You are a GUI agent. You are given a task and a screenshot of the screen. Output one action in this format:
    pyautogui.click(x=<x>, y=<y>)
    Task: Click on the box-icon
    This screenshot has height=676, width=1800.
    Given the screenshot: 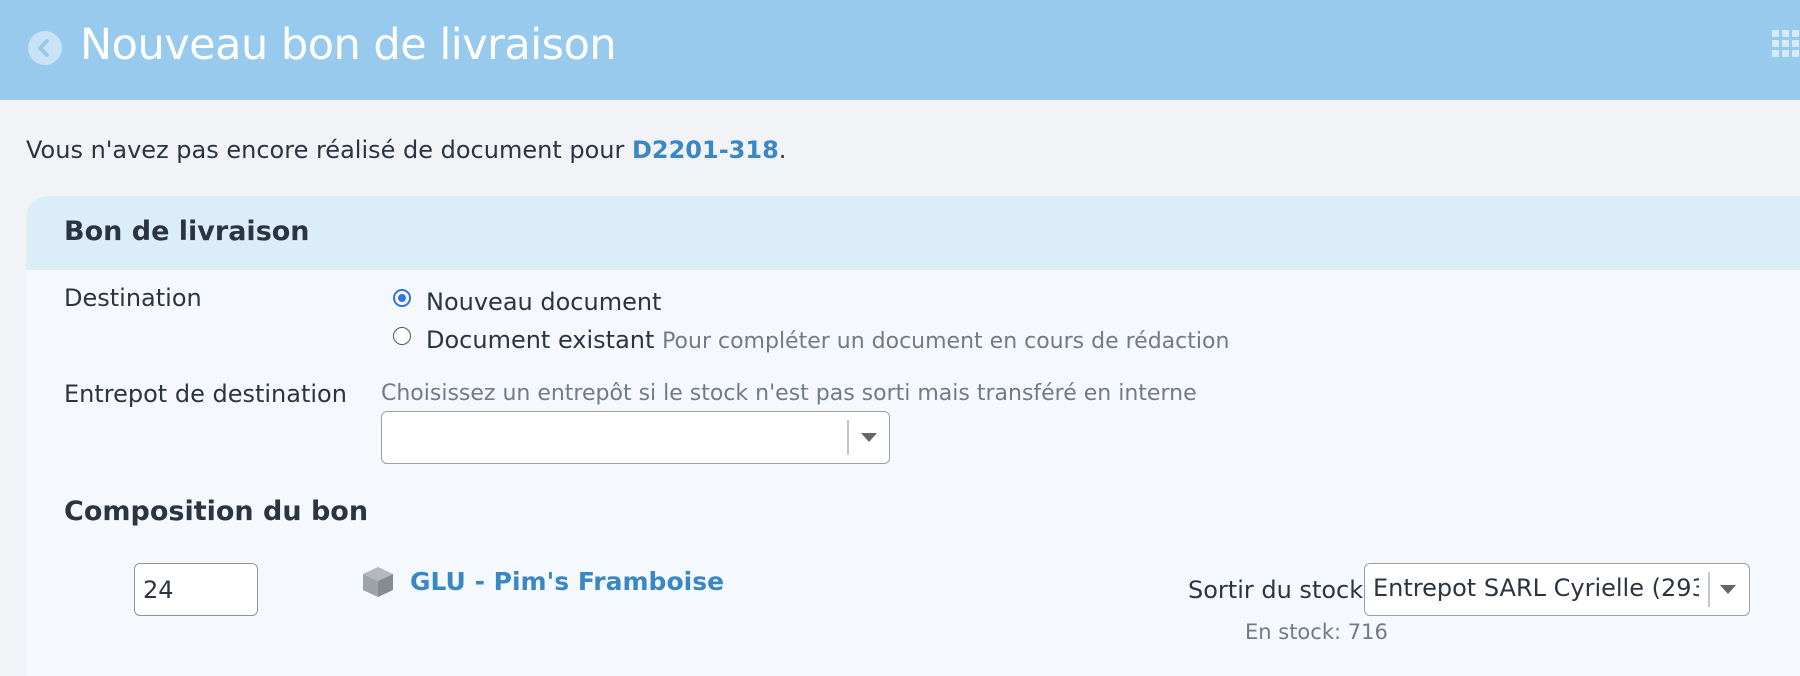 What is the action you would take?
    pyautogui.click(x=378, y=584)
    